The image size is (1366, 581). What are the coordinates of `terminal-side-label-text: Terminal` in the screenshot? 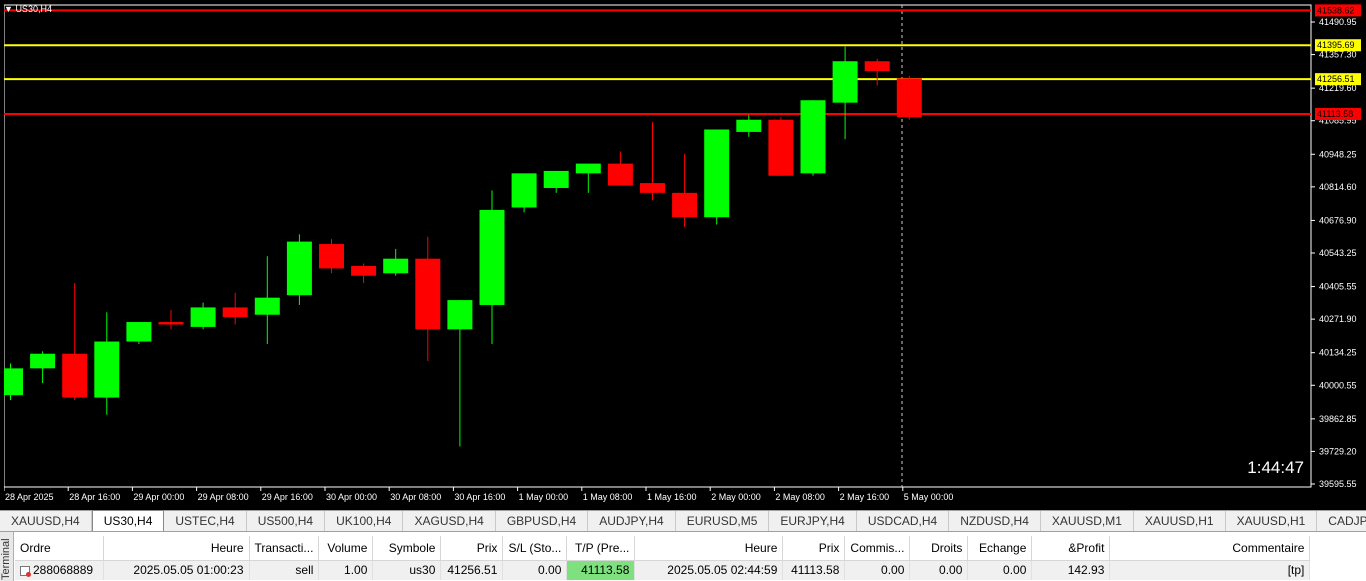 It's located at (6, 559).